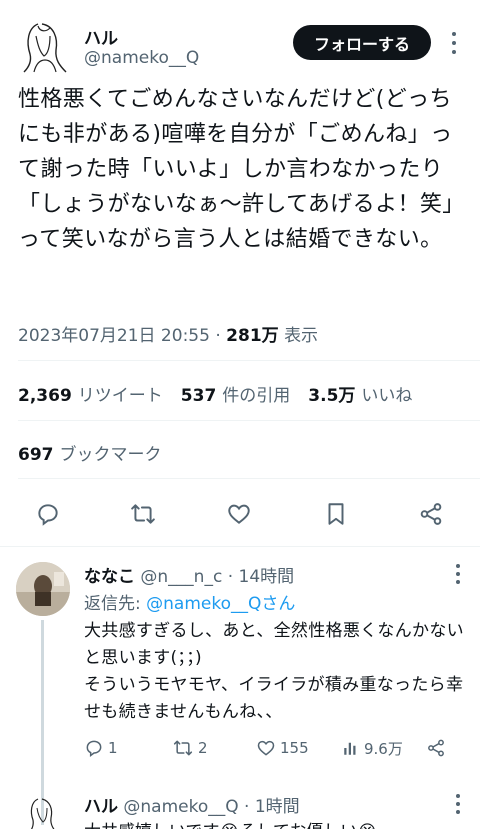  Describe the element at coordinates (101, 807) in the screenshot. I see `reply2-author-name: ハル` at that location.